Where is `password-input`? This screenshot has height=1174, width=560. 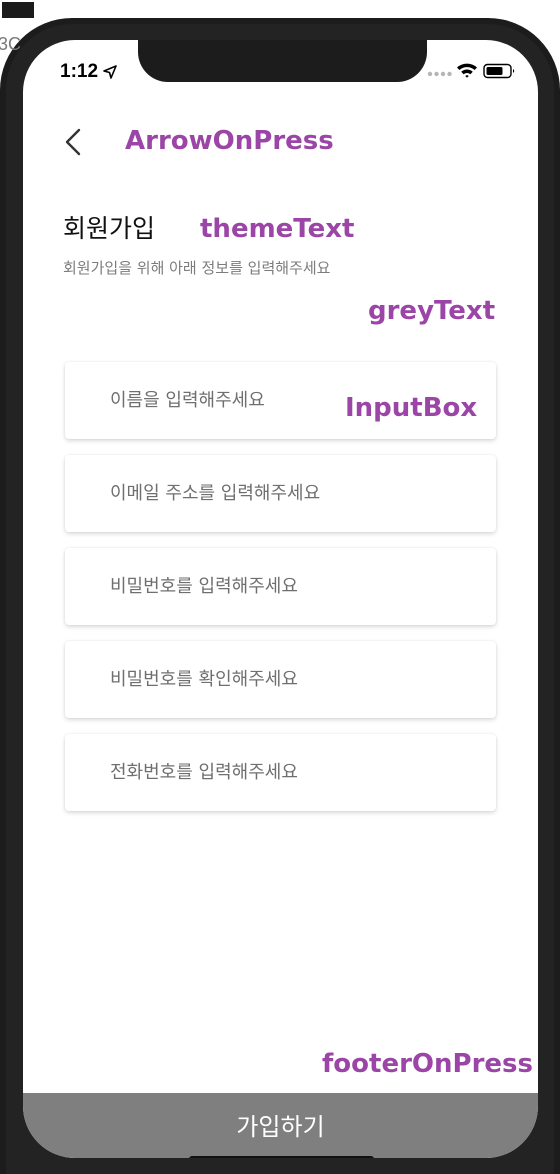
password-input is located at coordinates (280, 586).